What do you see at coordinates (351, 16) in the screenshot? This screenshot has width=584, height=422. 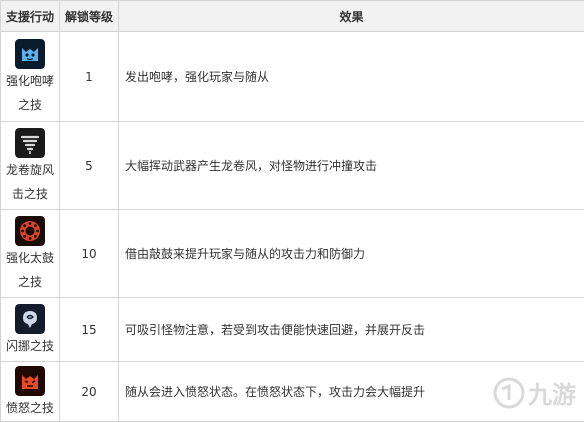 I see `header-effect: 效果` at bounding box center [351, 16].